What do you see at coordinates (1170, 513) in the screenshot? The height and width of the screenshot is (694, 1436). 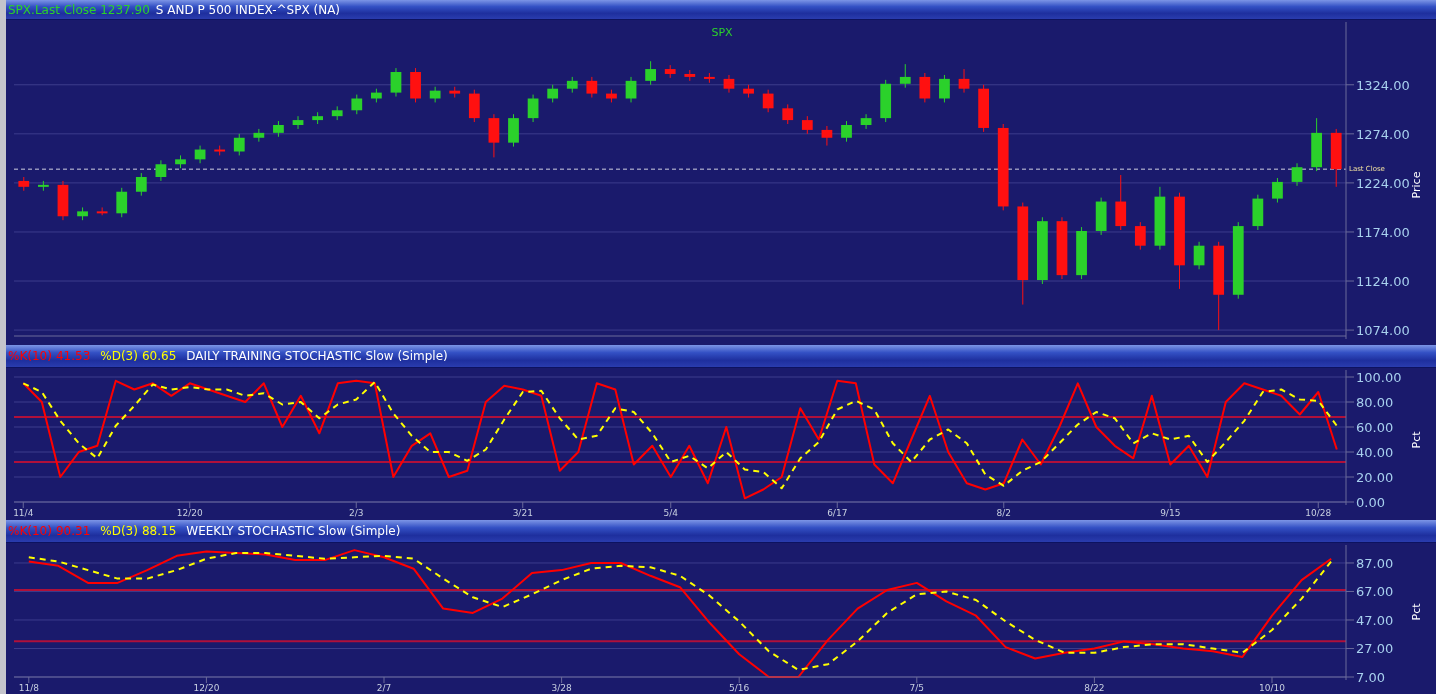 I see `x-axis-label: 9/15` at bounding box center [1170, 513].